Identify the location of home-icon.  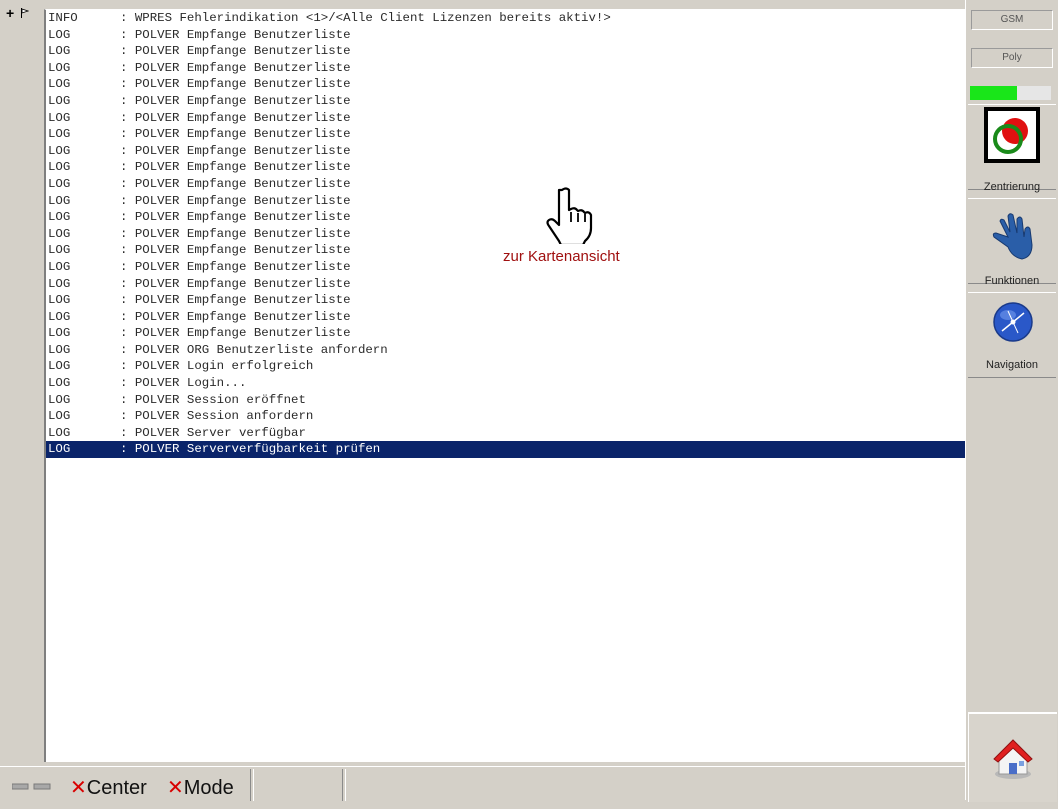
(1013, 759).